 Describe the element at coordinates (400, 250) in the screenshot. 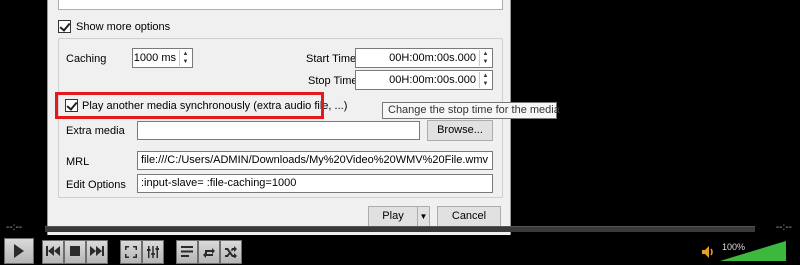

I see `player-controls: 100%` at that location.